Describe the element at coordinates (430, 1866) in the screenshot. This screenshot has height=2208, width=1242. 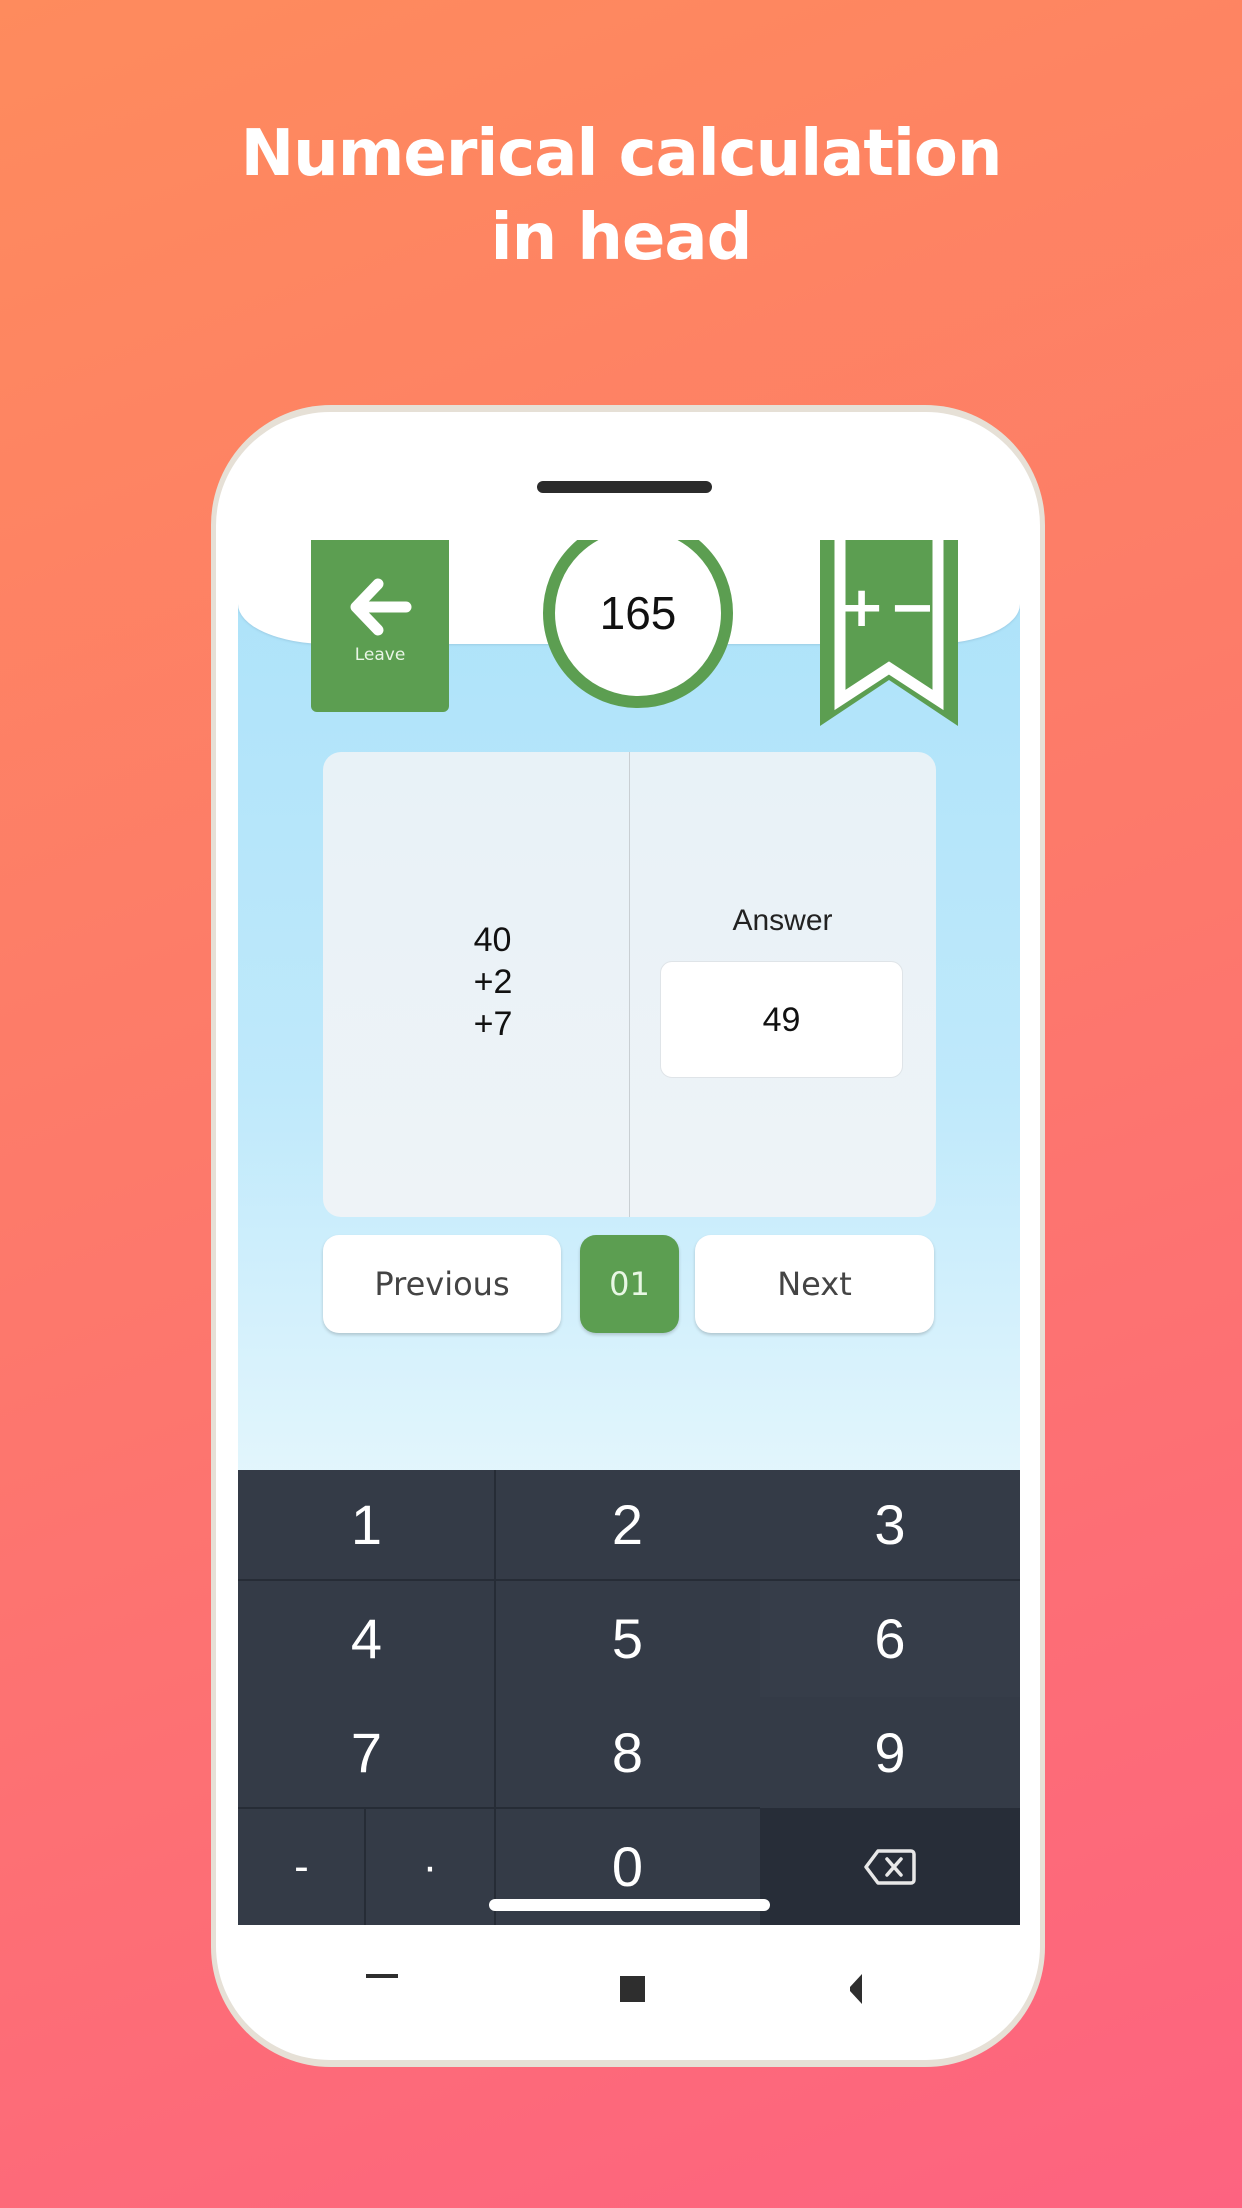
I see `key-decimal: ·` at that location.